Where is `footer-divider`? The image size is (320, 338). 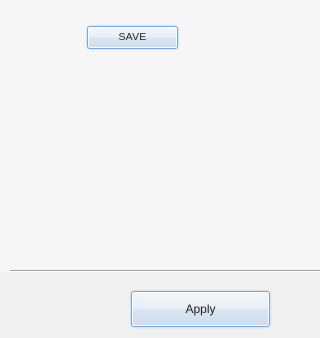
footer-divider is located at coordinates (165, 270).